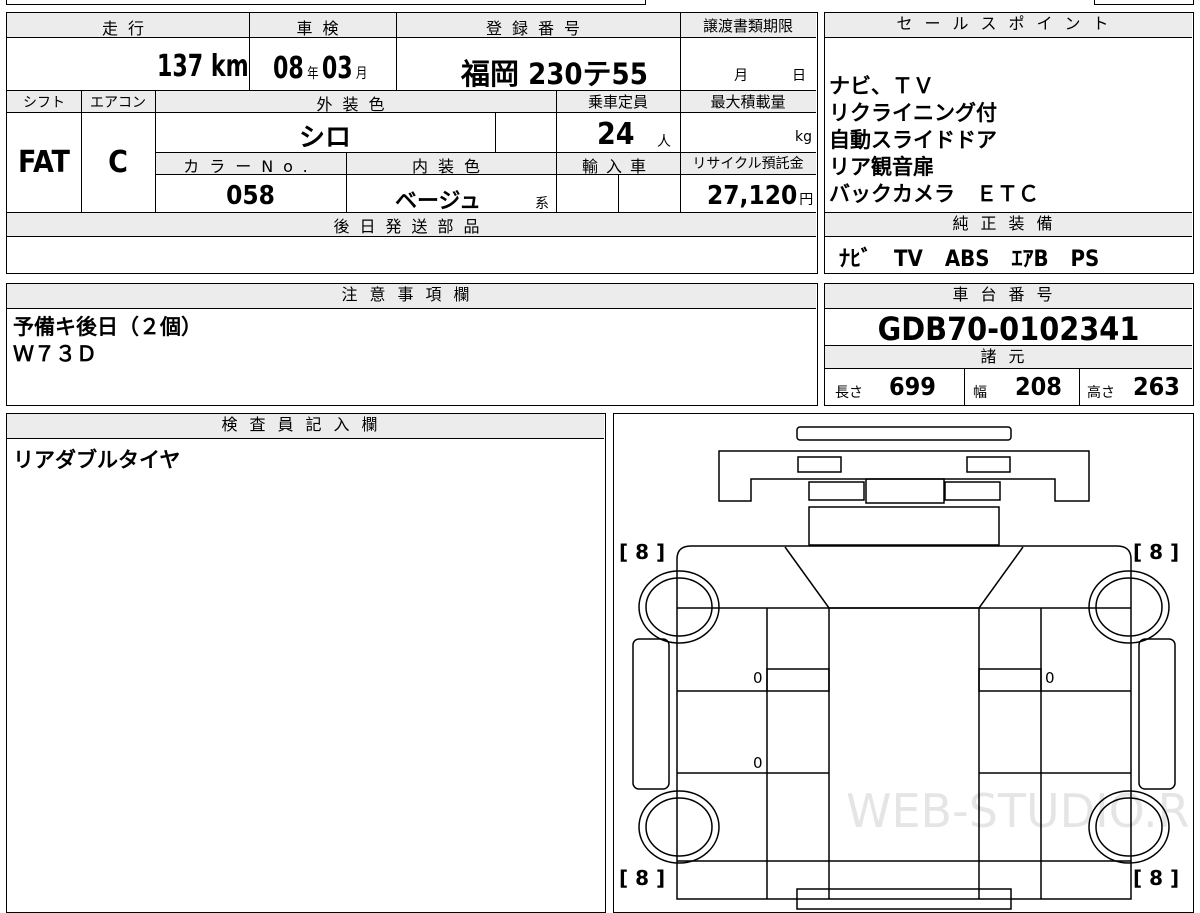 Image resolution: width=1200 pixels, height=913 pixels. What do you see at coordinates (747, 26) in the screenshot?
I see `transfer-deadline-label: 譲渡書類期限` at bounding box center [747, 26].